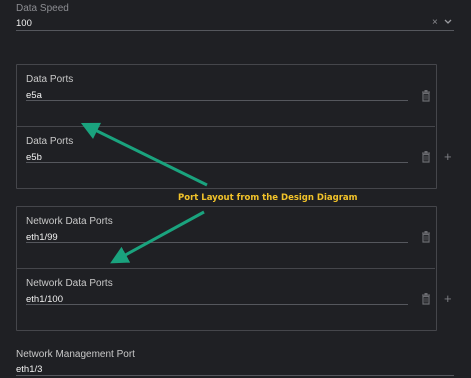 The width and height of the screenshot is (471, 378). Describe the element at coordinates (144, 193) in the screenshot. I see `annotation-arrows` at that location.